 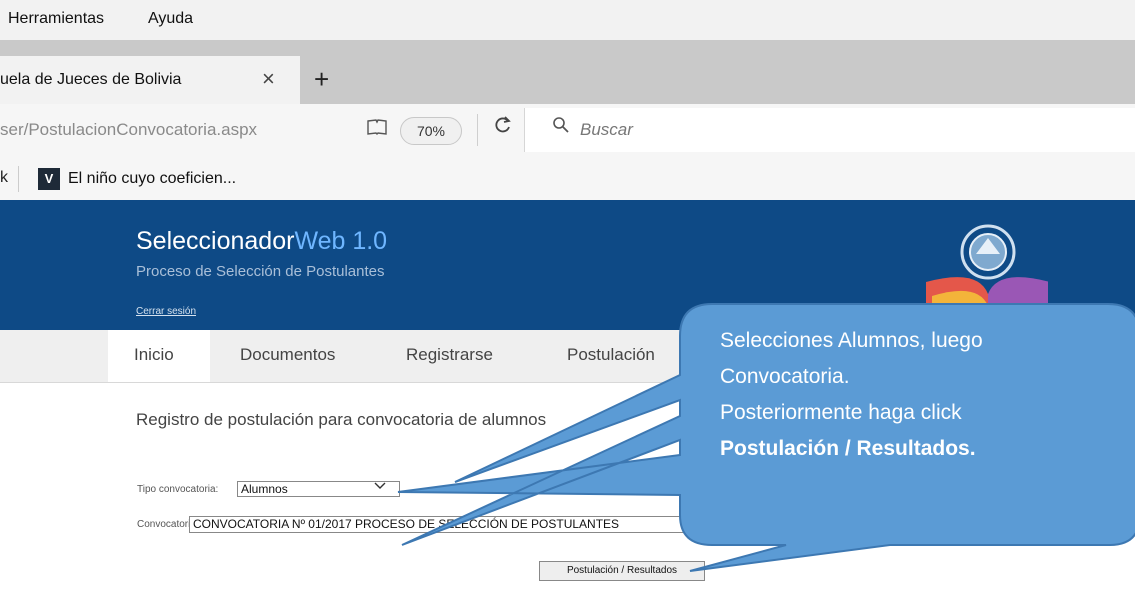 I want to click on callout-line-2: Convocatoria., so click(x=785, y=376).